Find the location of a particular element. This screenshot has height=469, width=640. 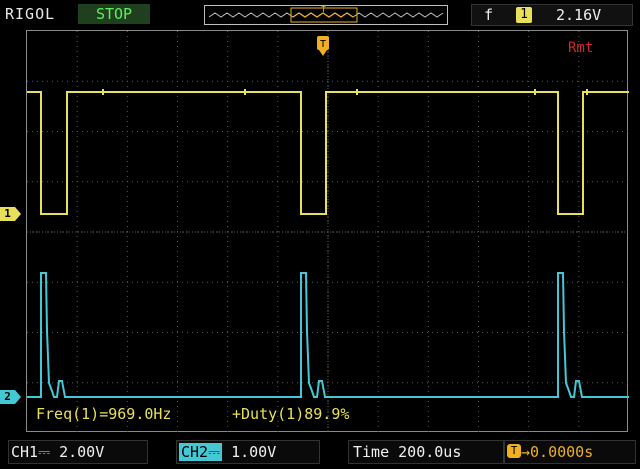

remote-indicator: Rmt is located at coordinates (581, 48).